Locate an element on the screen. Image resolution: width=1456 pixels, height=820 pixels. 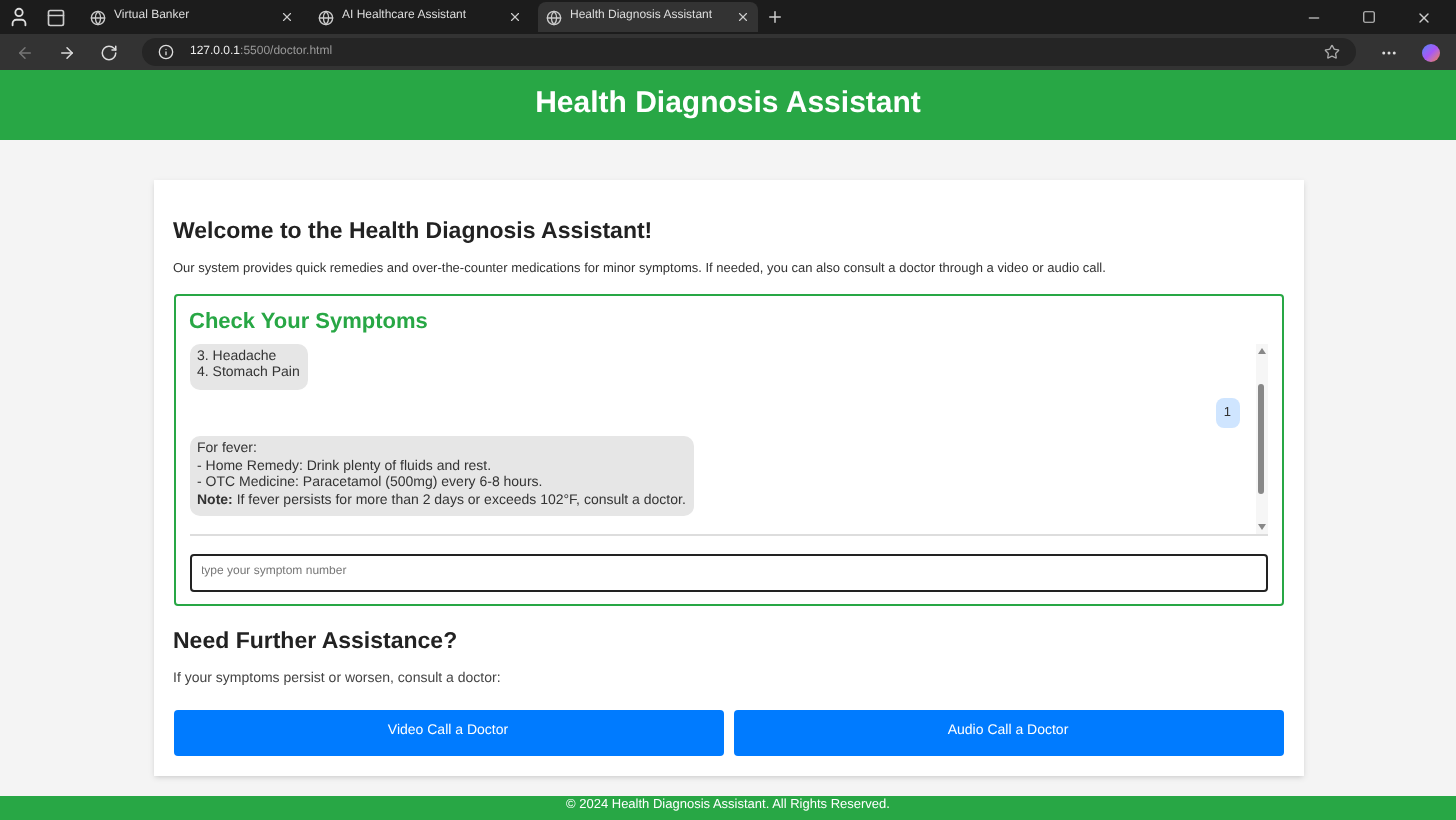
forward-icon is located at coordinates (67, 52).